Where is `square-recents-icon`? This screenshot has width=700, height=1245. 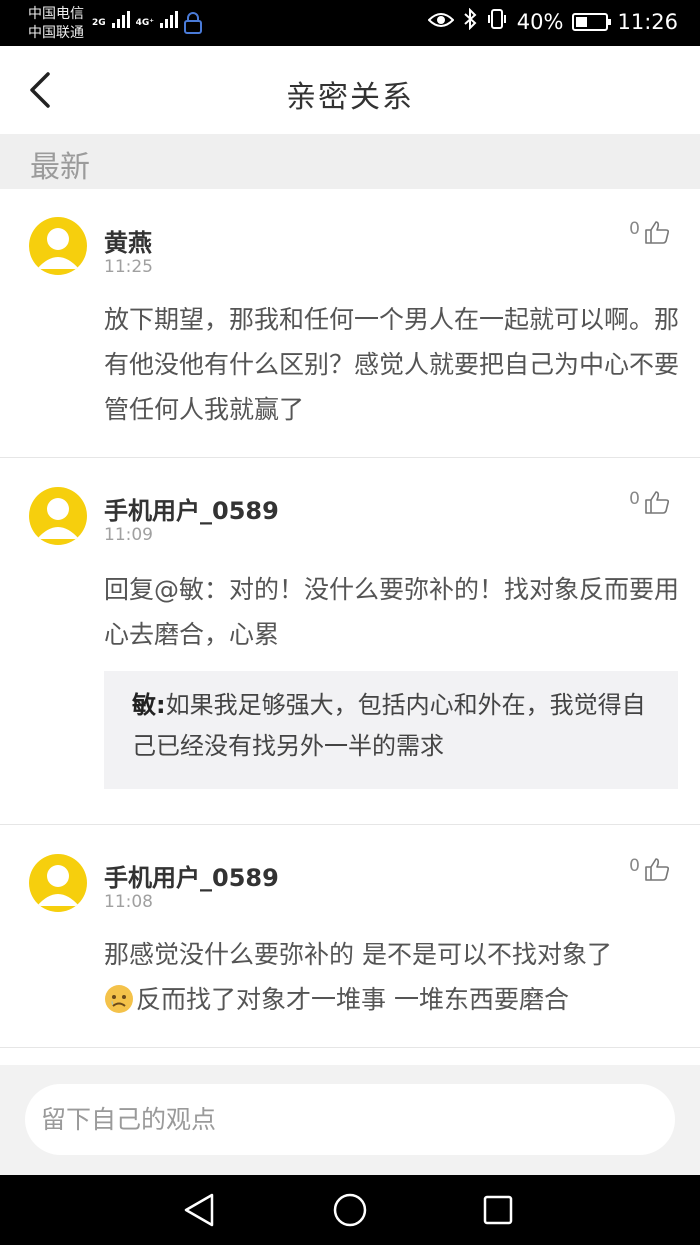
square-recents-icon is located at coordinates (498, 1210).